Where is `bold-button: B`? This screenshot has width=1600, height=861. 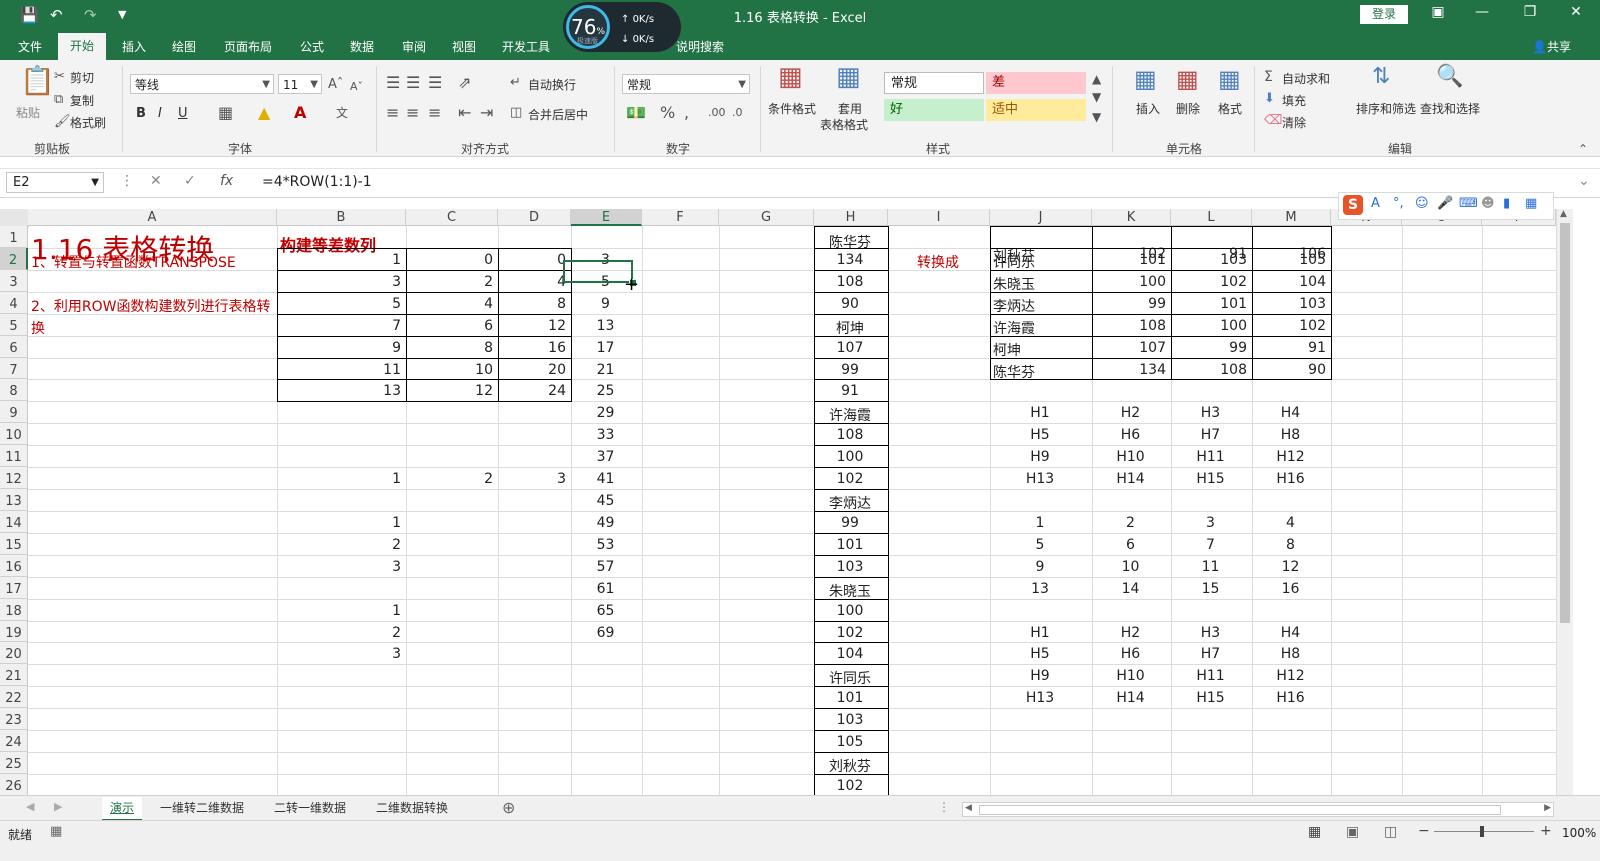
bold-button: B is located at coordinates (141, 113).